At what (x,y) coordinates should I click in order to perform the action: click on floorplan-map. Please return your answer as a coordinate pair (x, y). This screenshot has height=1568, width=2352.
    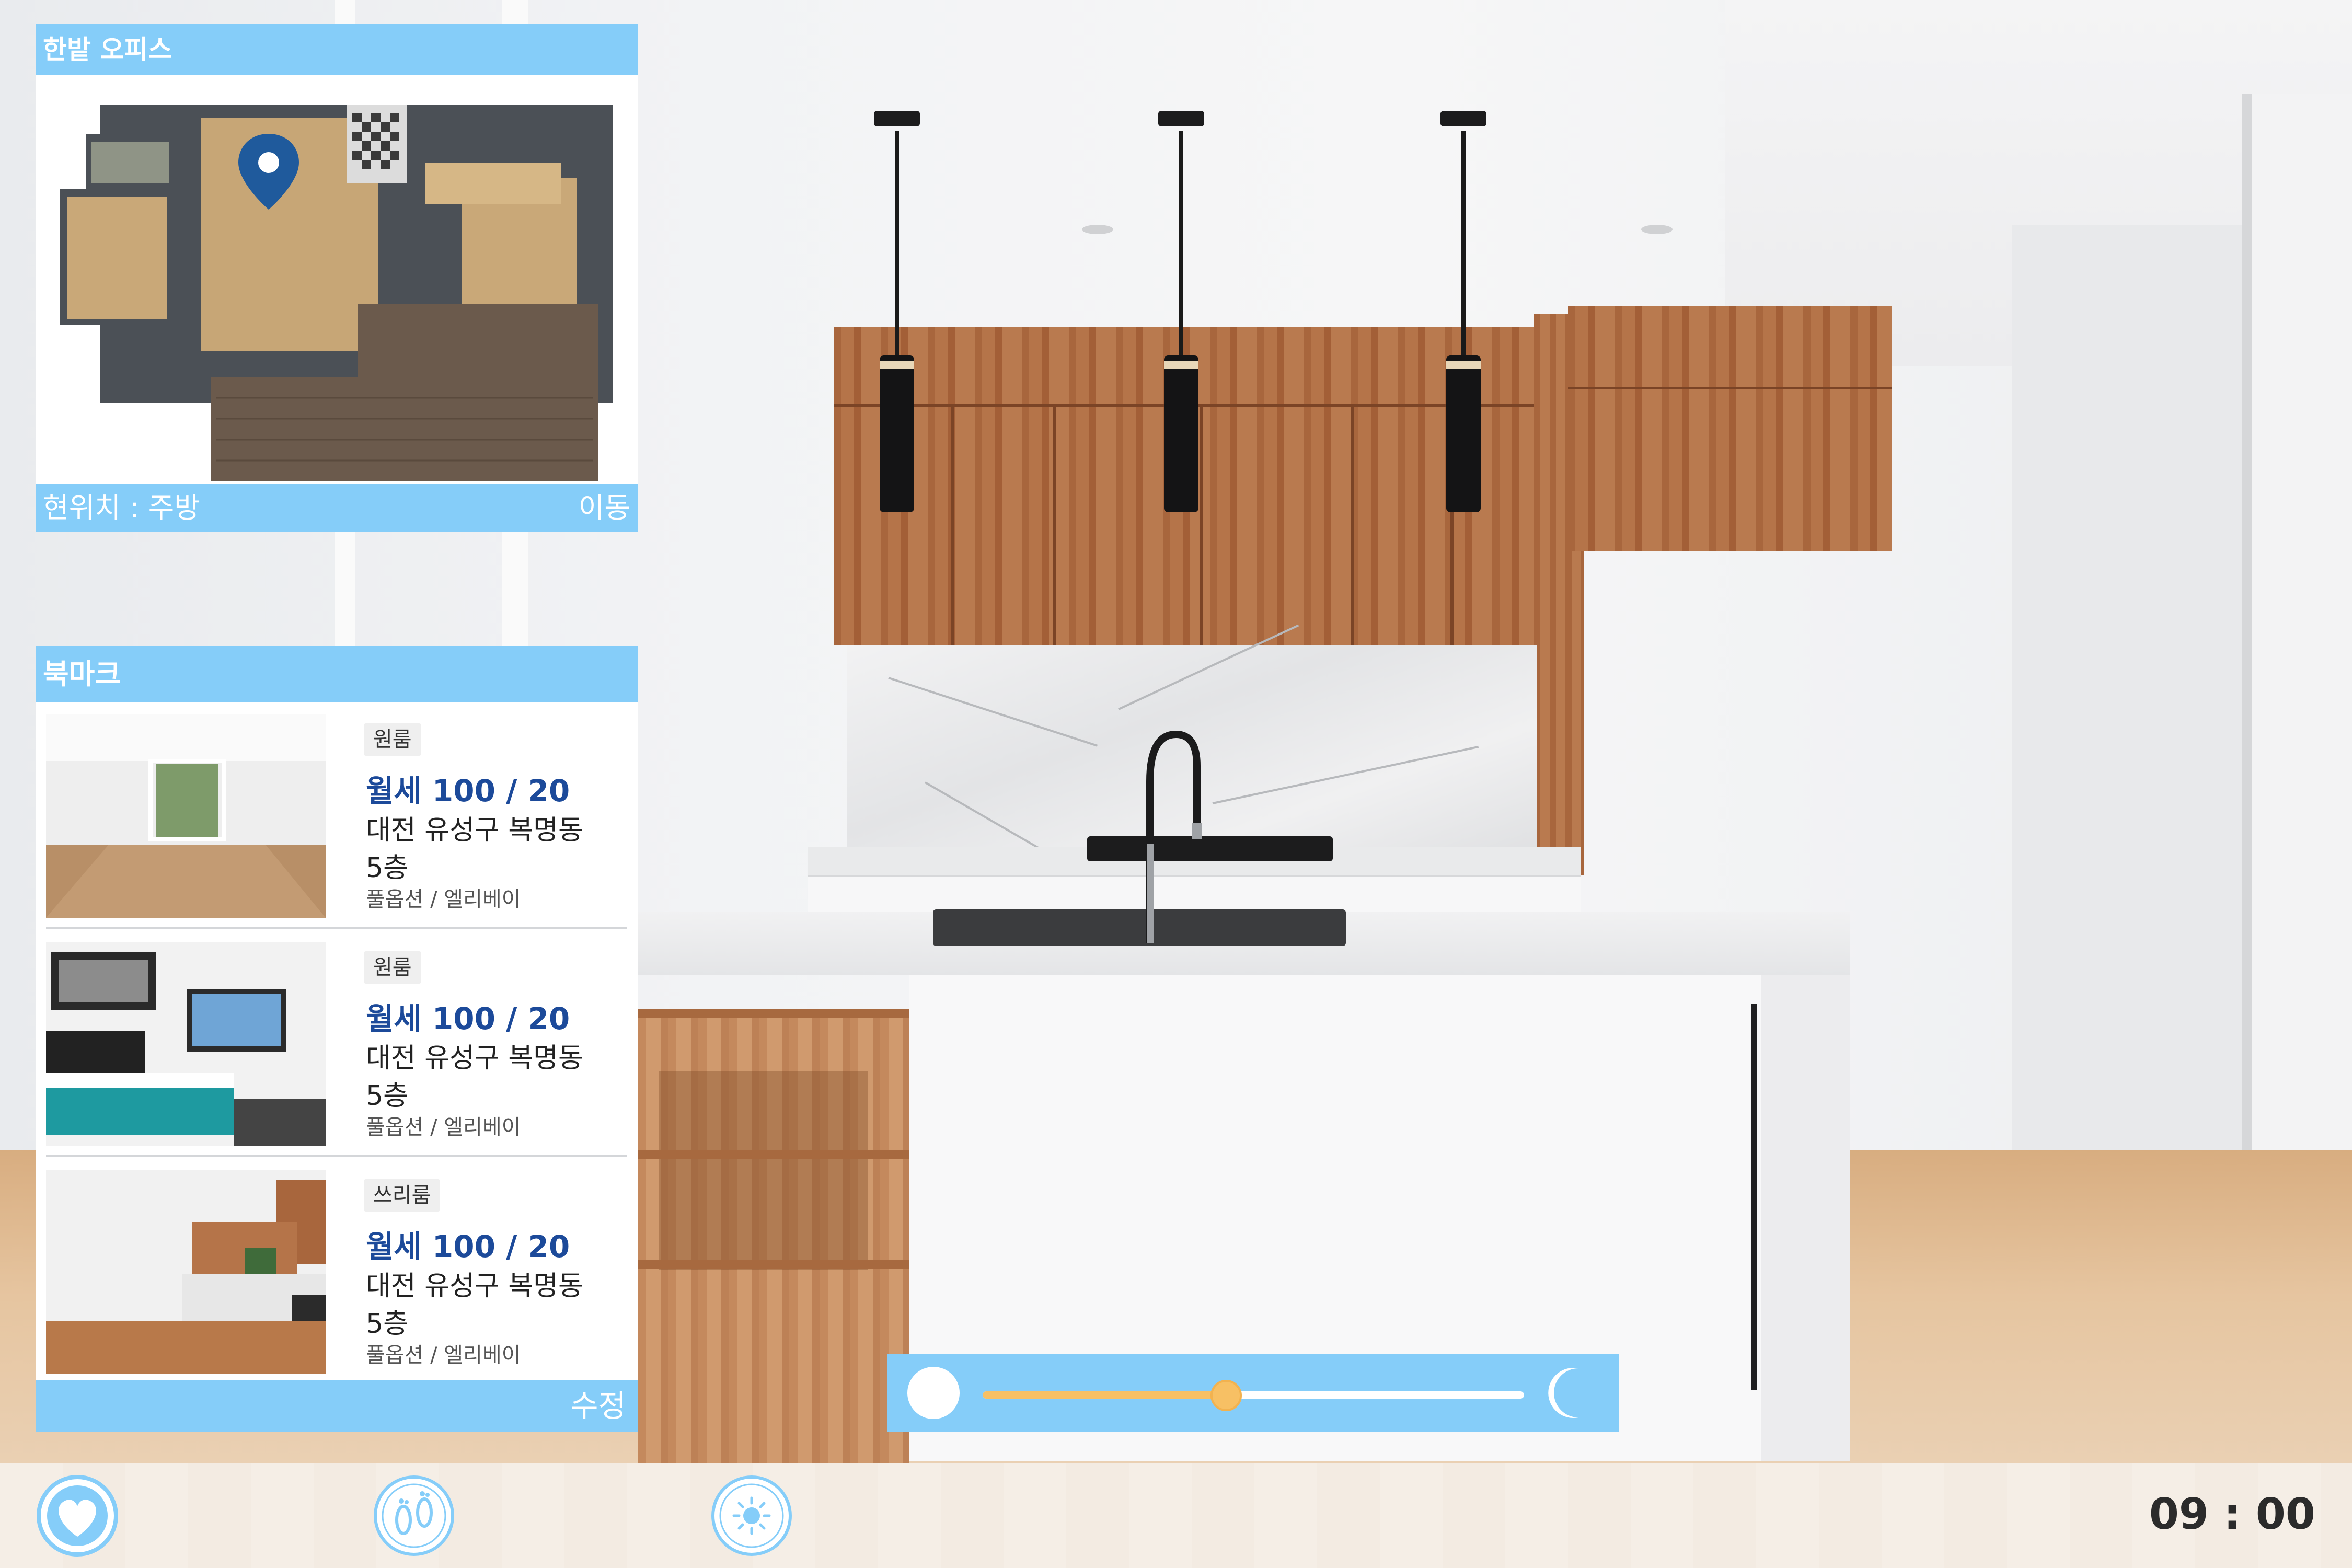
    Looking at the image, I should click on (336, 289).